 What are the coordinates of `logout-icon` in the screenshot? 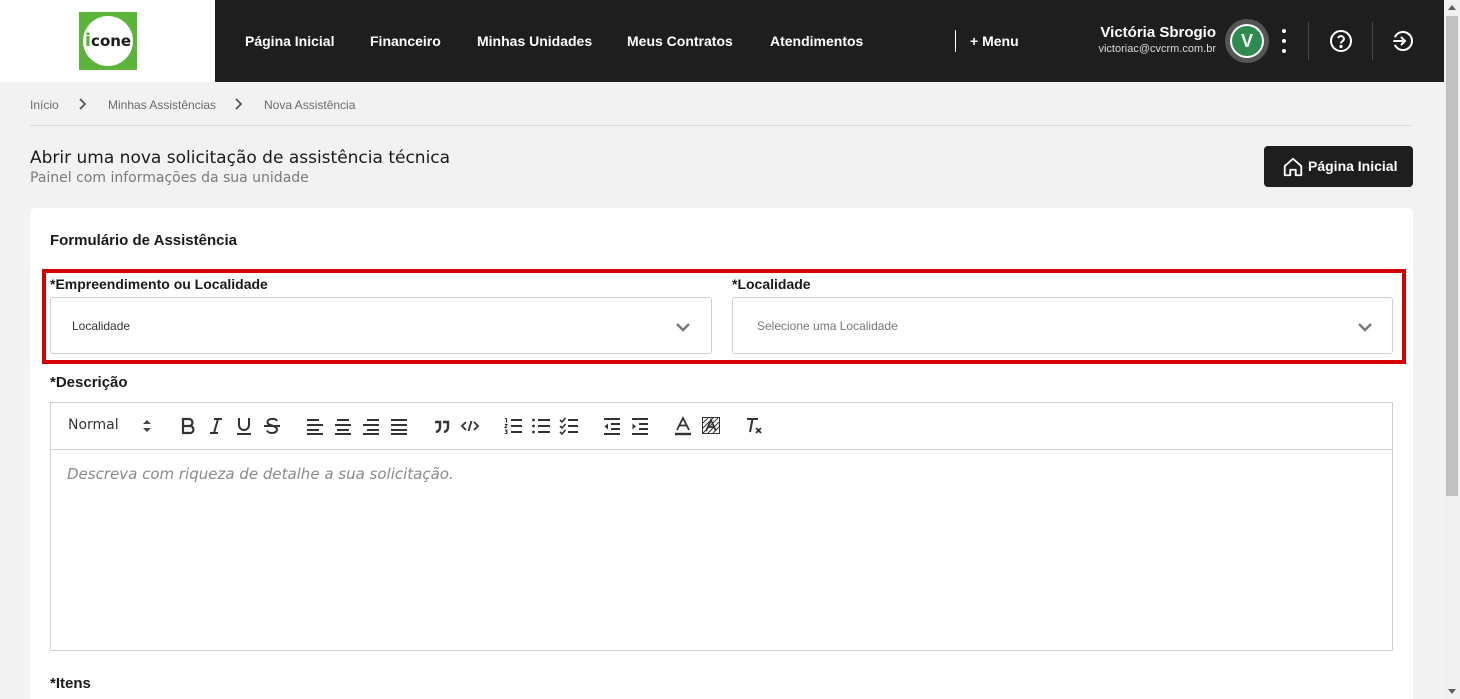 It's located at (1403, 41).